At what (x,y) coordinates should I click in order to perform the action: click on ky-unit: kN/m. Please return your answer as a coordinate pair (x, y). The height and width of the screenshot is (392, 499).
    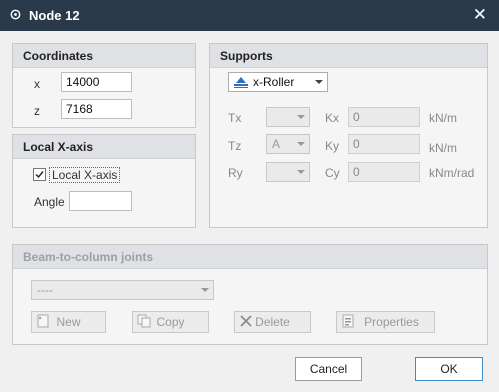
    Looking at the image, I should click on (443, 148).